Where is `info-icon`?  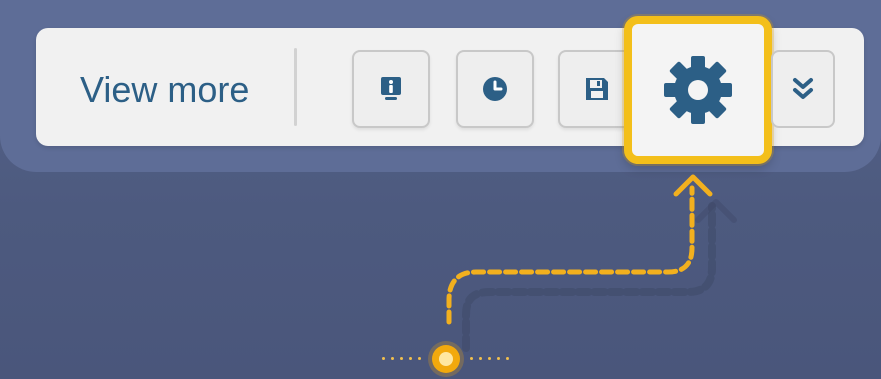
info-icon is located at coordinates (391, 88).